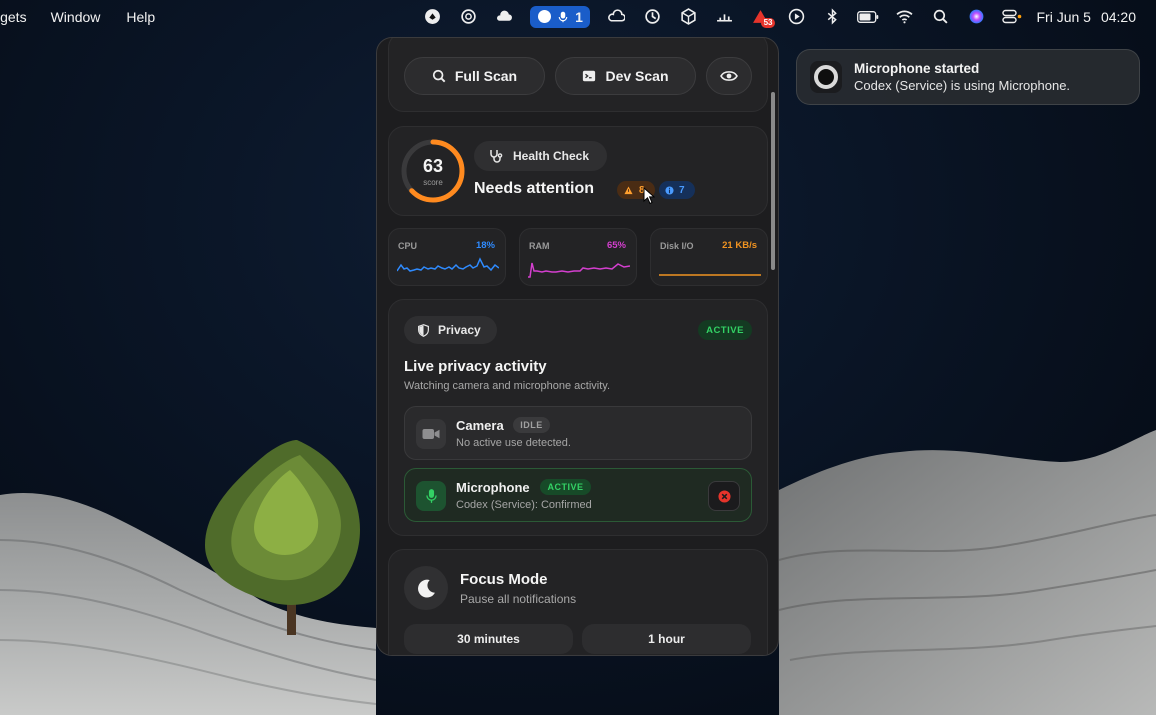 This screenshot has width=1156, height=715. What do you see at coordinates (1063, 16) in the screenshot?
I see `clock-date: Fri Jun 5` at bounding box center [1063, 16].